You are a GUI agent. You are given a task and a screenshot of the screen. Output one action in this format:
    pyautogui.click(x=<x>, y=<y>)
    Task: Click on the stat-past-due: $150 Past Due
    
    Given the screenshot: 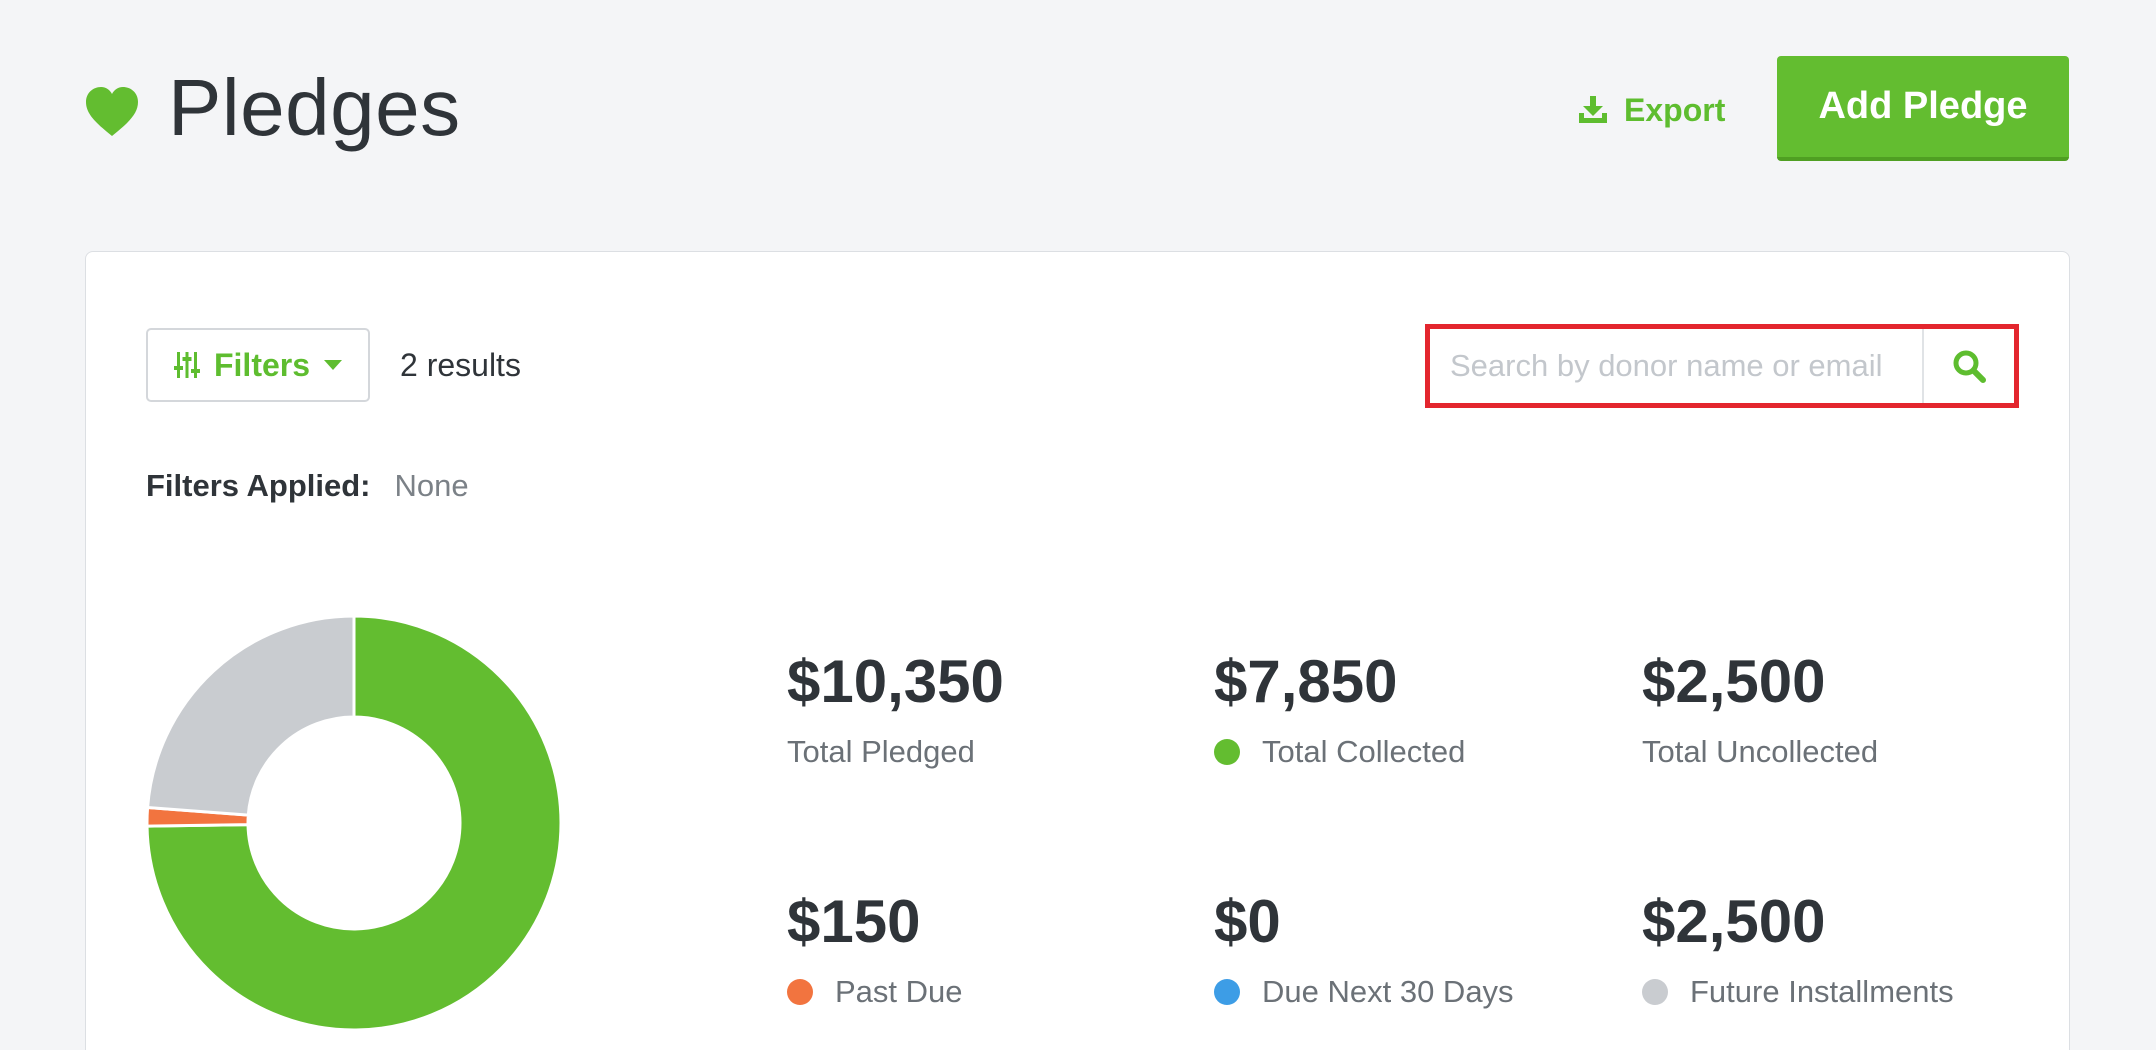 What is the action you would take?
    pyautogui.click(x=875, y=951)
    